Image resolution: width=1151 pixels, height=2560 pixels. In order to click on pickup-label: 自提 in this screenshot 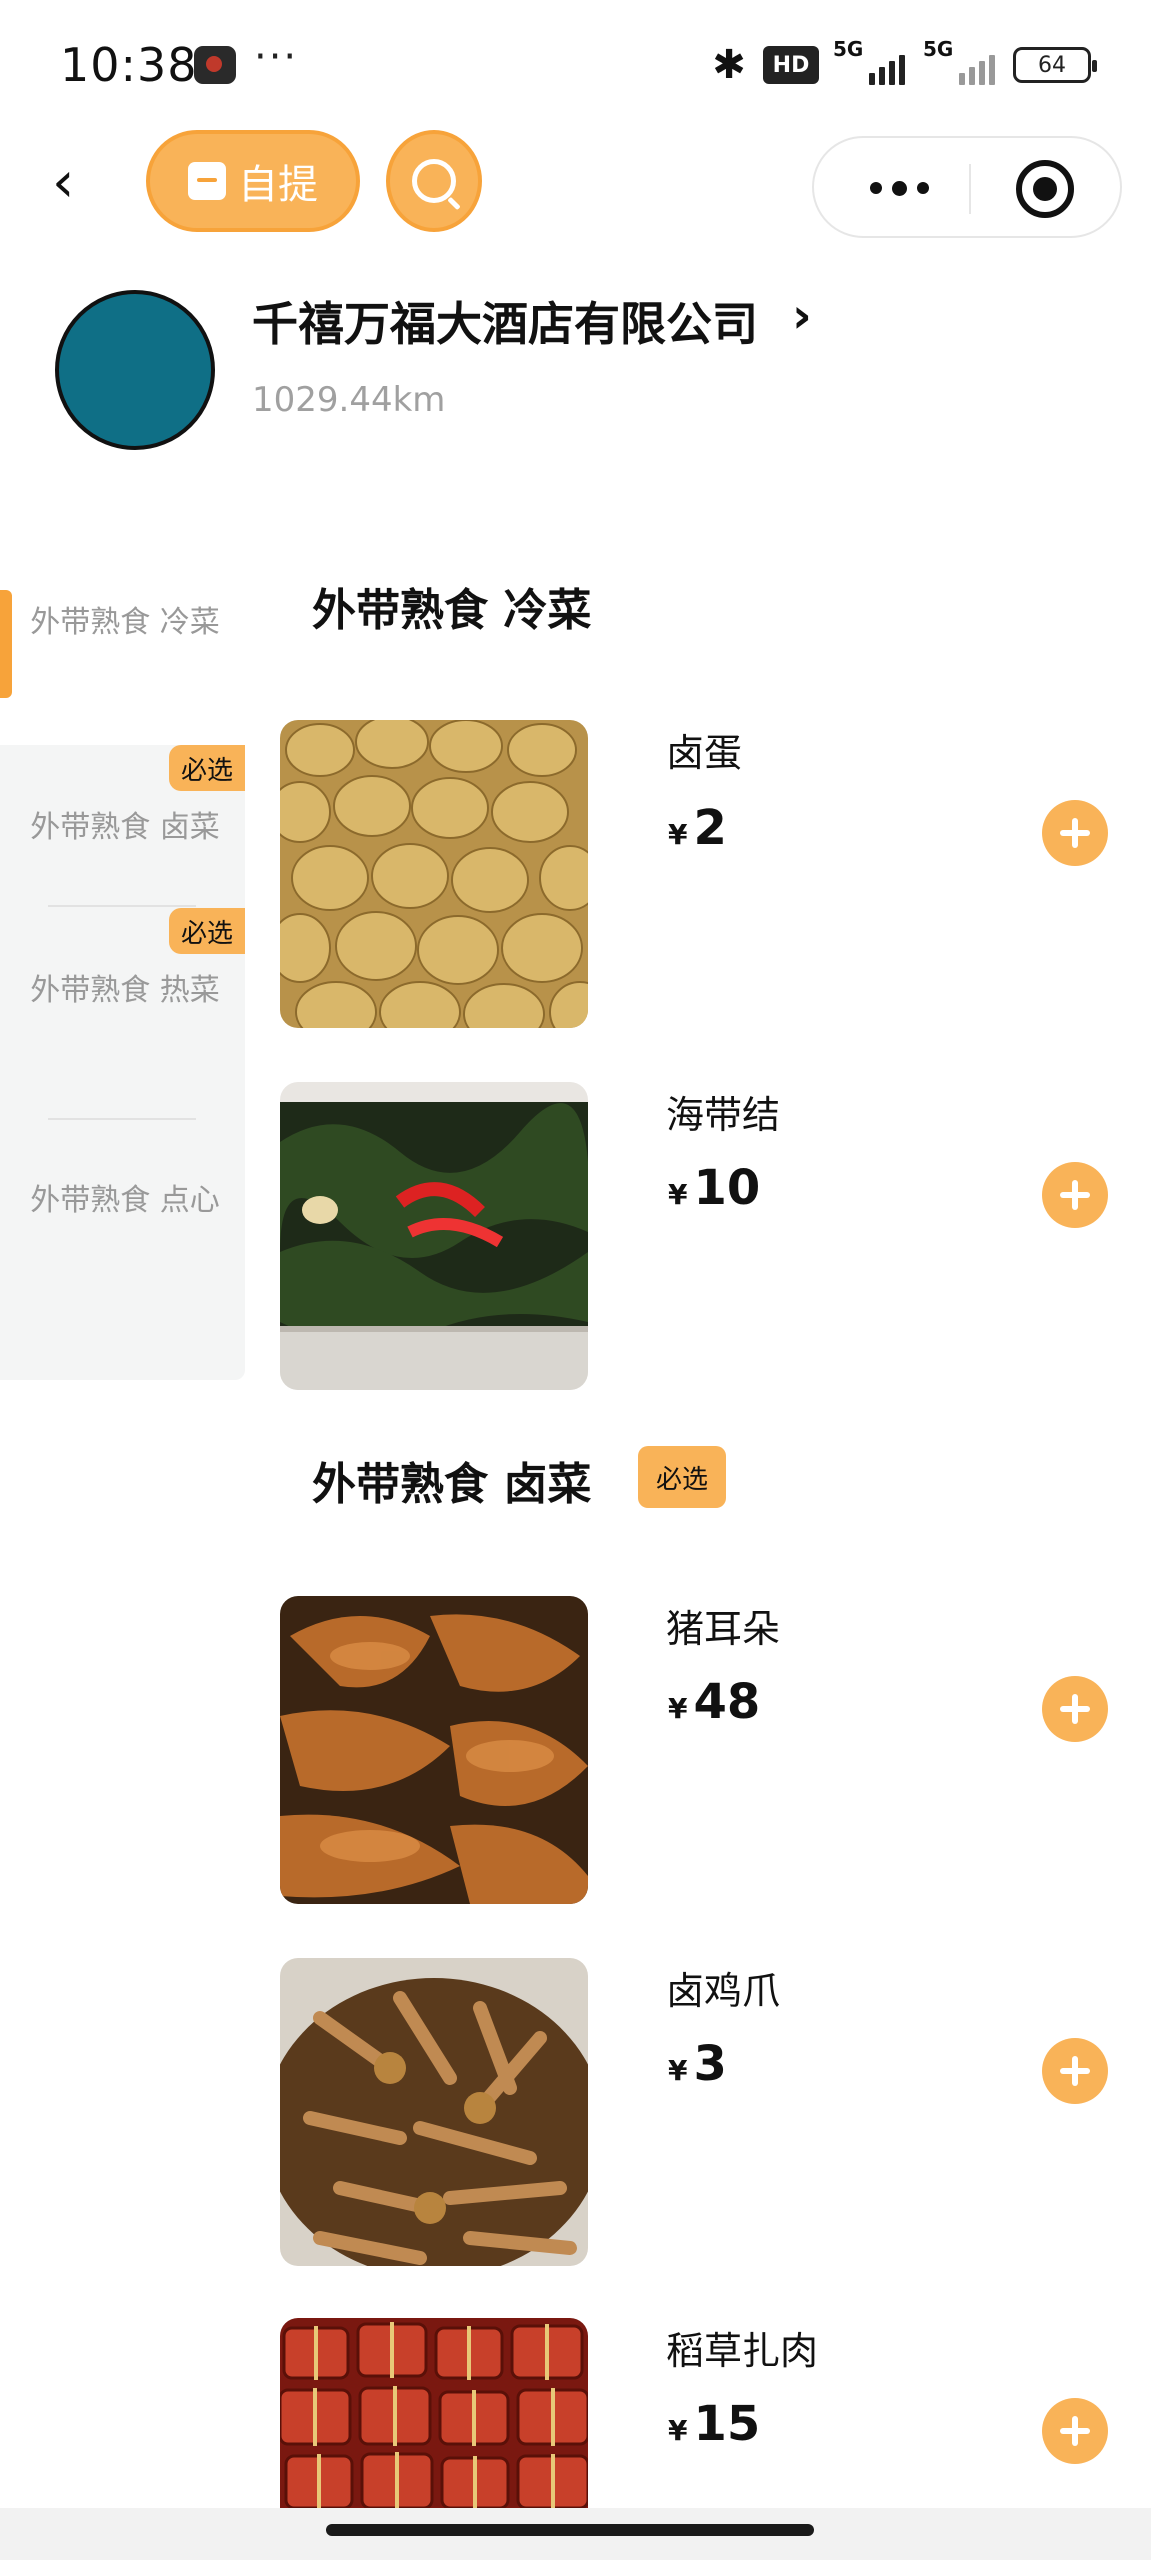, I will do `click(278, 185)`.